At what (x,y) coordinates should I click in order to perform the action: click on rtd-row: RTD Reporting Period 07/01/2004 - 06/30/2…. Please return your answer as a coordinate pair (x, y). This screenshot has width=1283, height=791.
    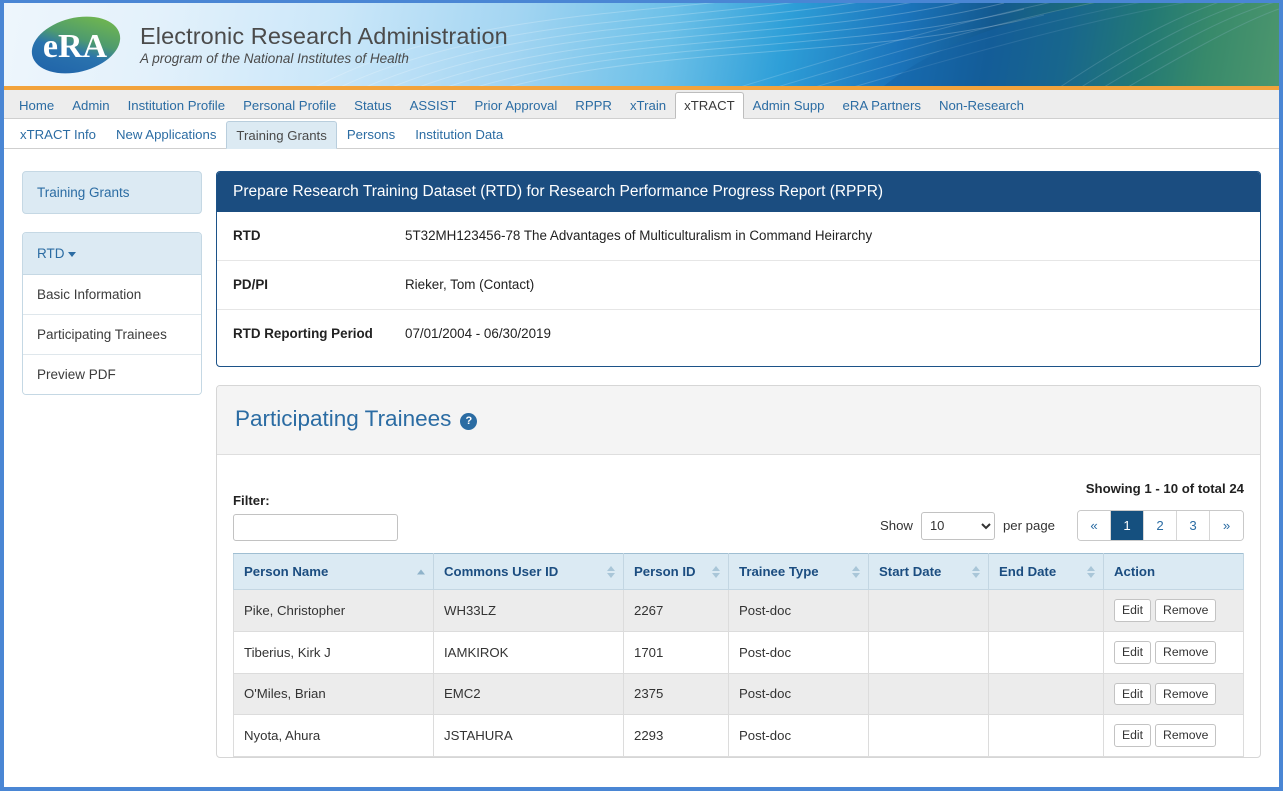
    Looking at the image, I should click on (738, 338).